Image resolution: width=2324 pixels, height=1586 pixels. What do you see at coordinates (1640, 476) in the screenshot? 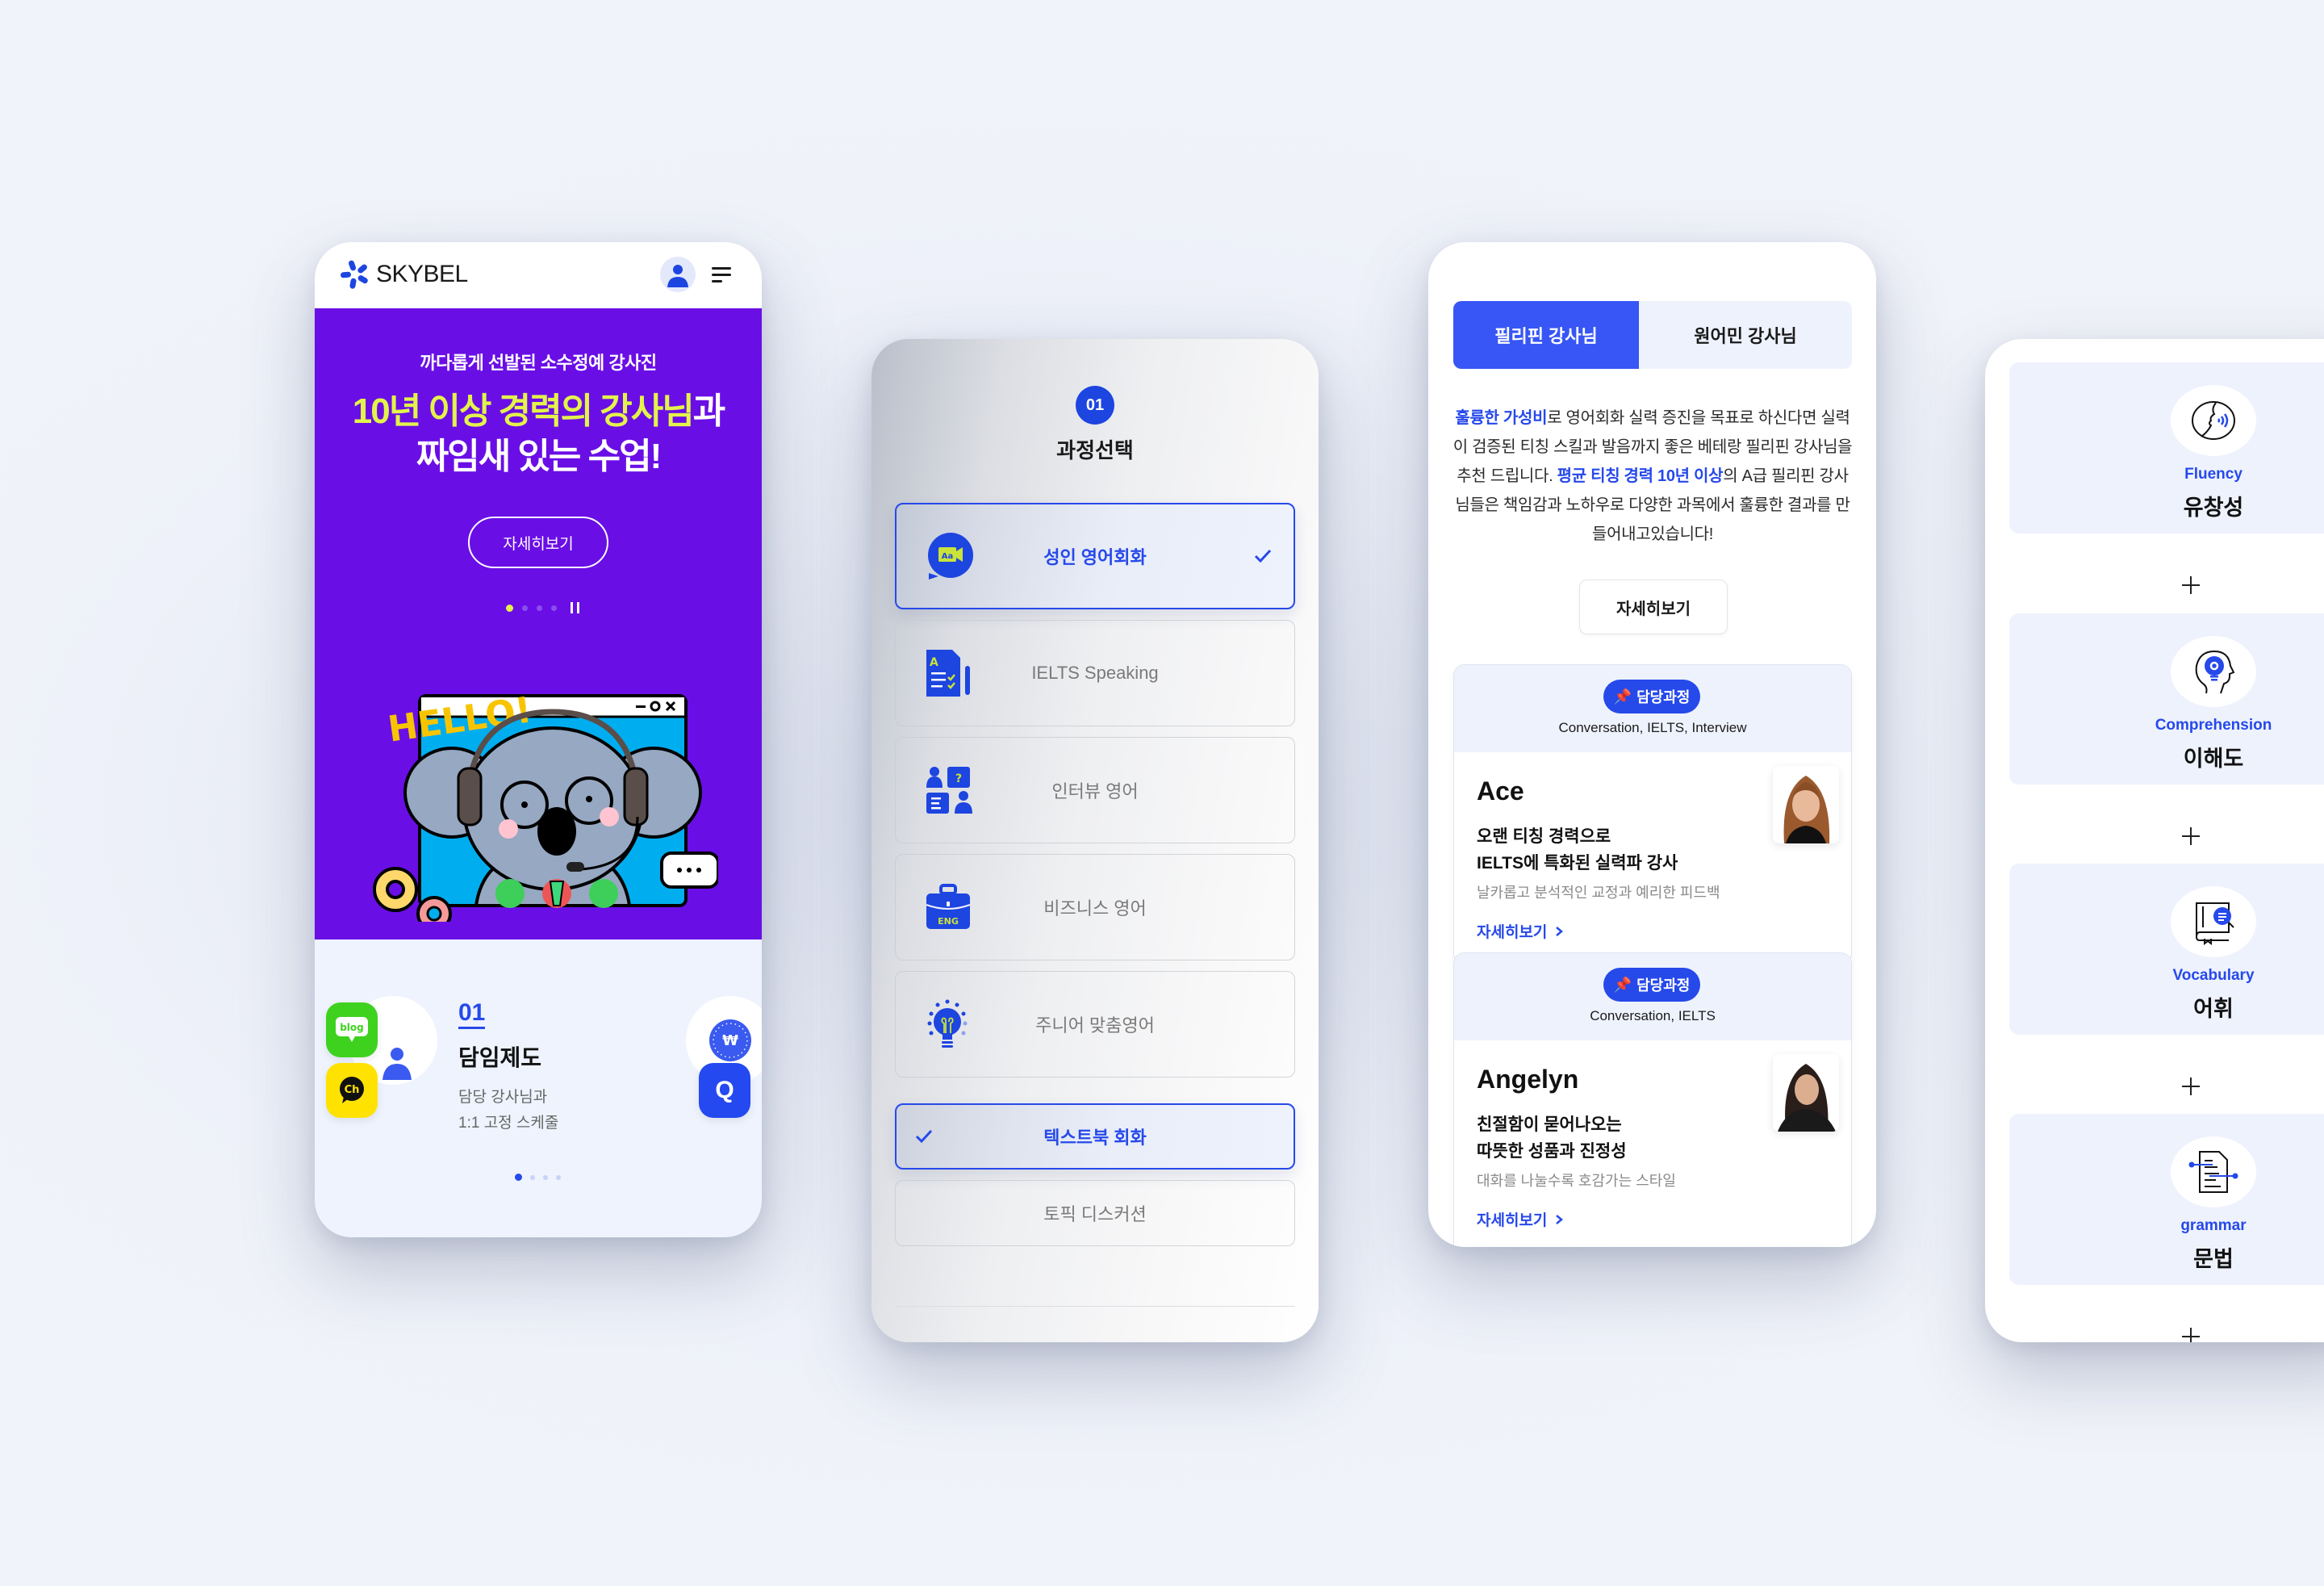
I see `intro-highlight-2: 평균 티칭 경력 10년 이상` at bounding box center [1640, 476].